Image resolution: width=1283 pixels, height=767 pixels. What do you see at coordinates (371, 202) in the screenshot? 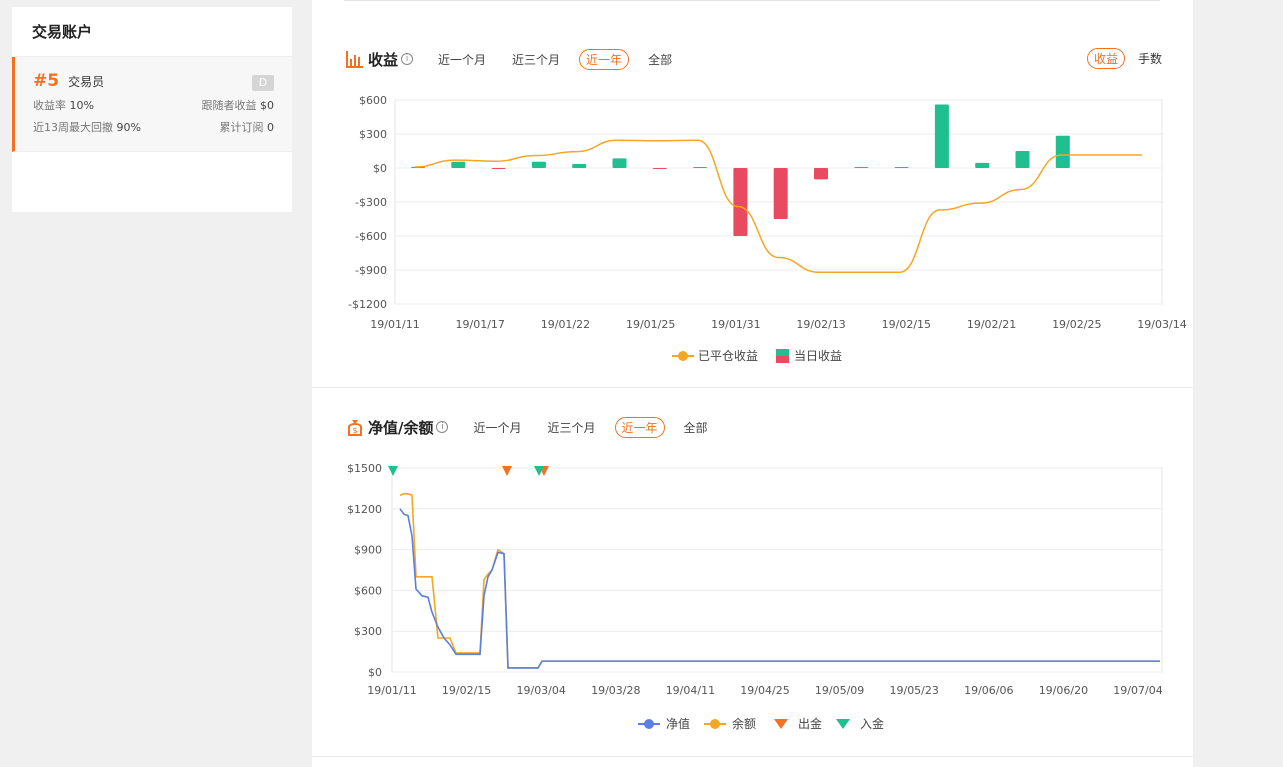
I see `y-tick-label: -$300` at bounding box center [371, 202].